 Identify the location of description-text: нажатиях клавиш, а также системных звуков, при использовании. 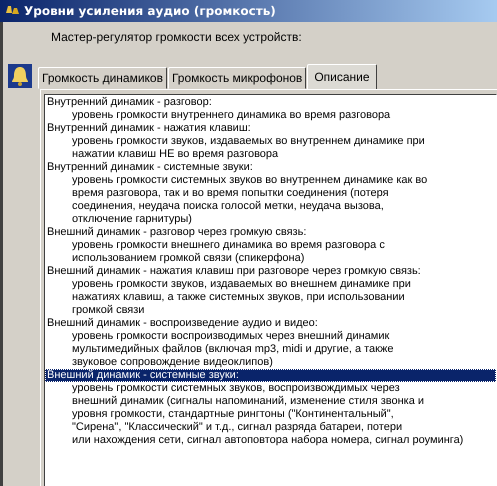
(238, 297).